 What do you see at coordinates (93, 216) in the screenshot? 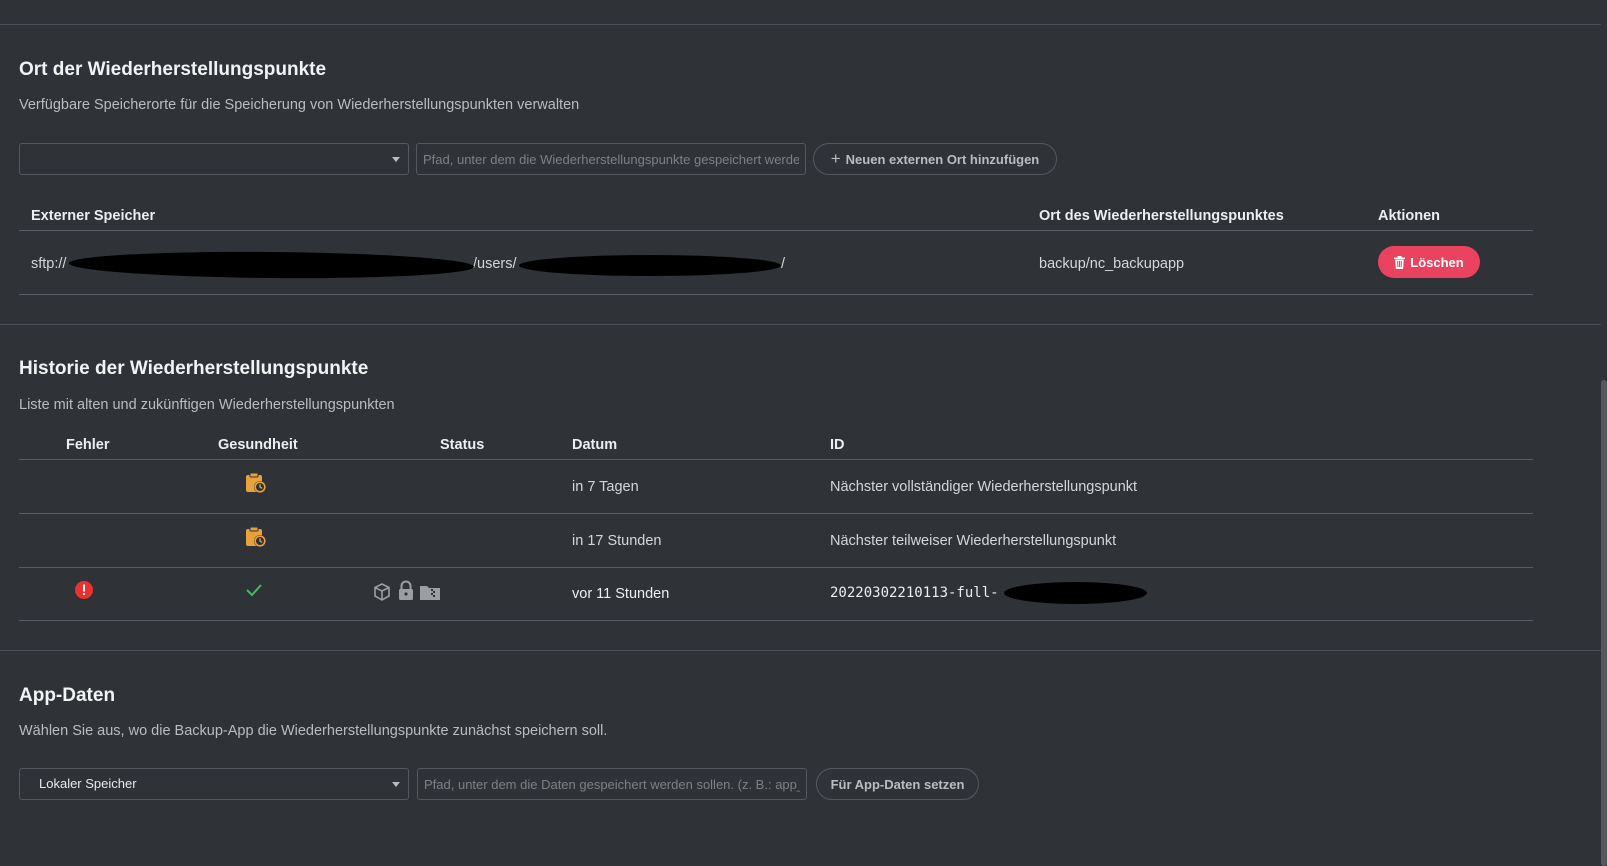
I see `column-header-external-storage: Externer Speicher` at bounding box center [93, 216].